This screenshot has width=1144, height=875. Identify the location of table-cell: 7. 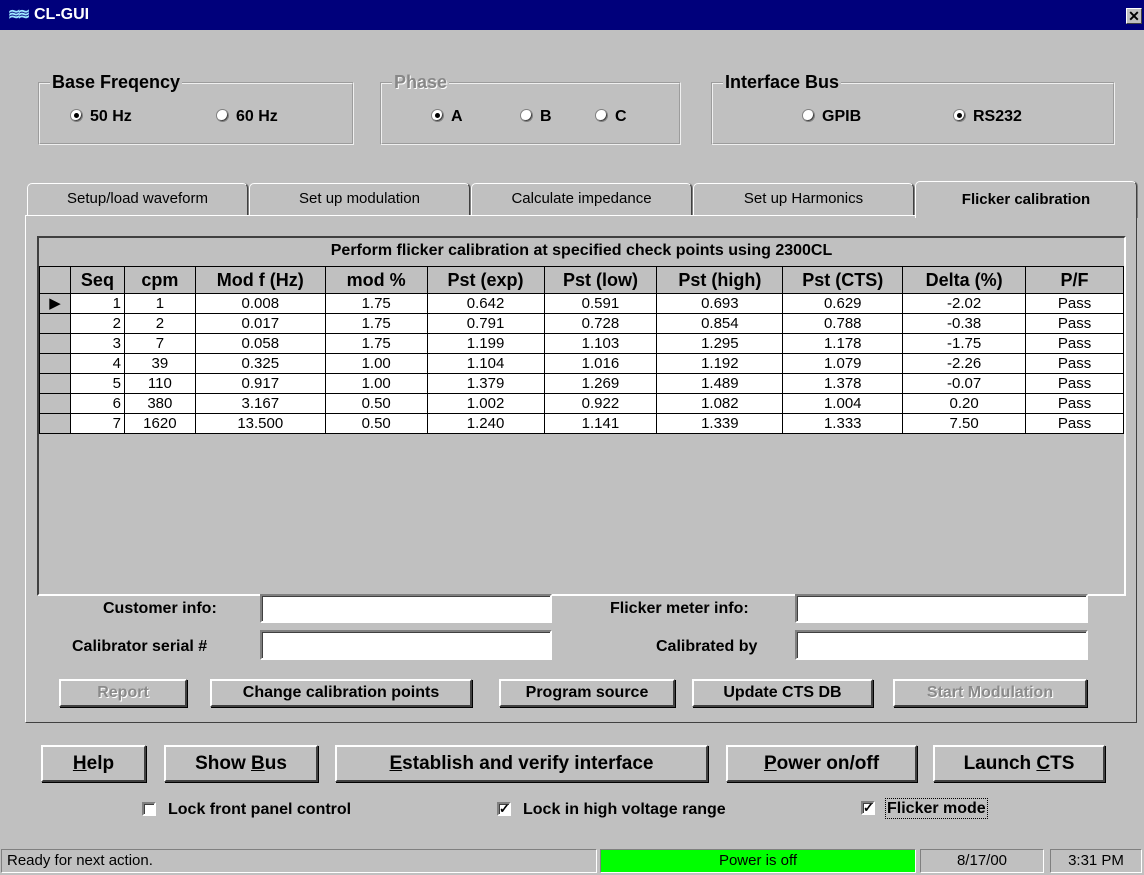
(159, 343).